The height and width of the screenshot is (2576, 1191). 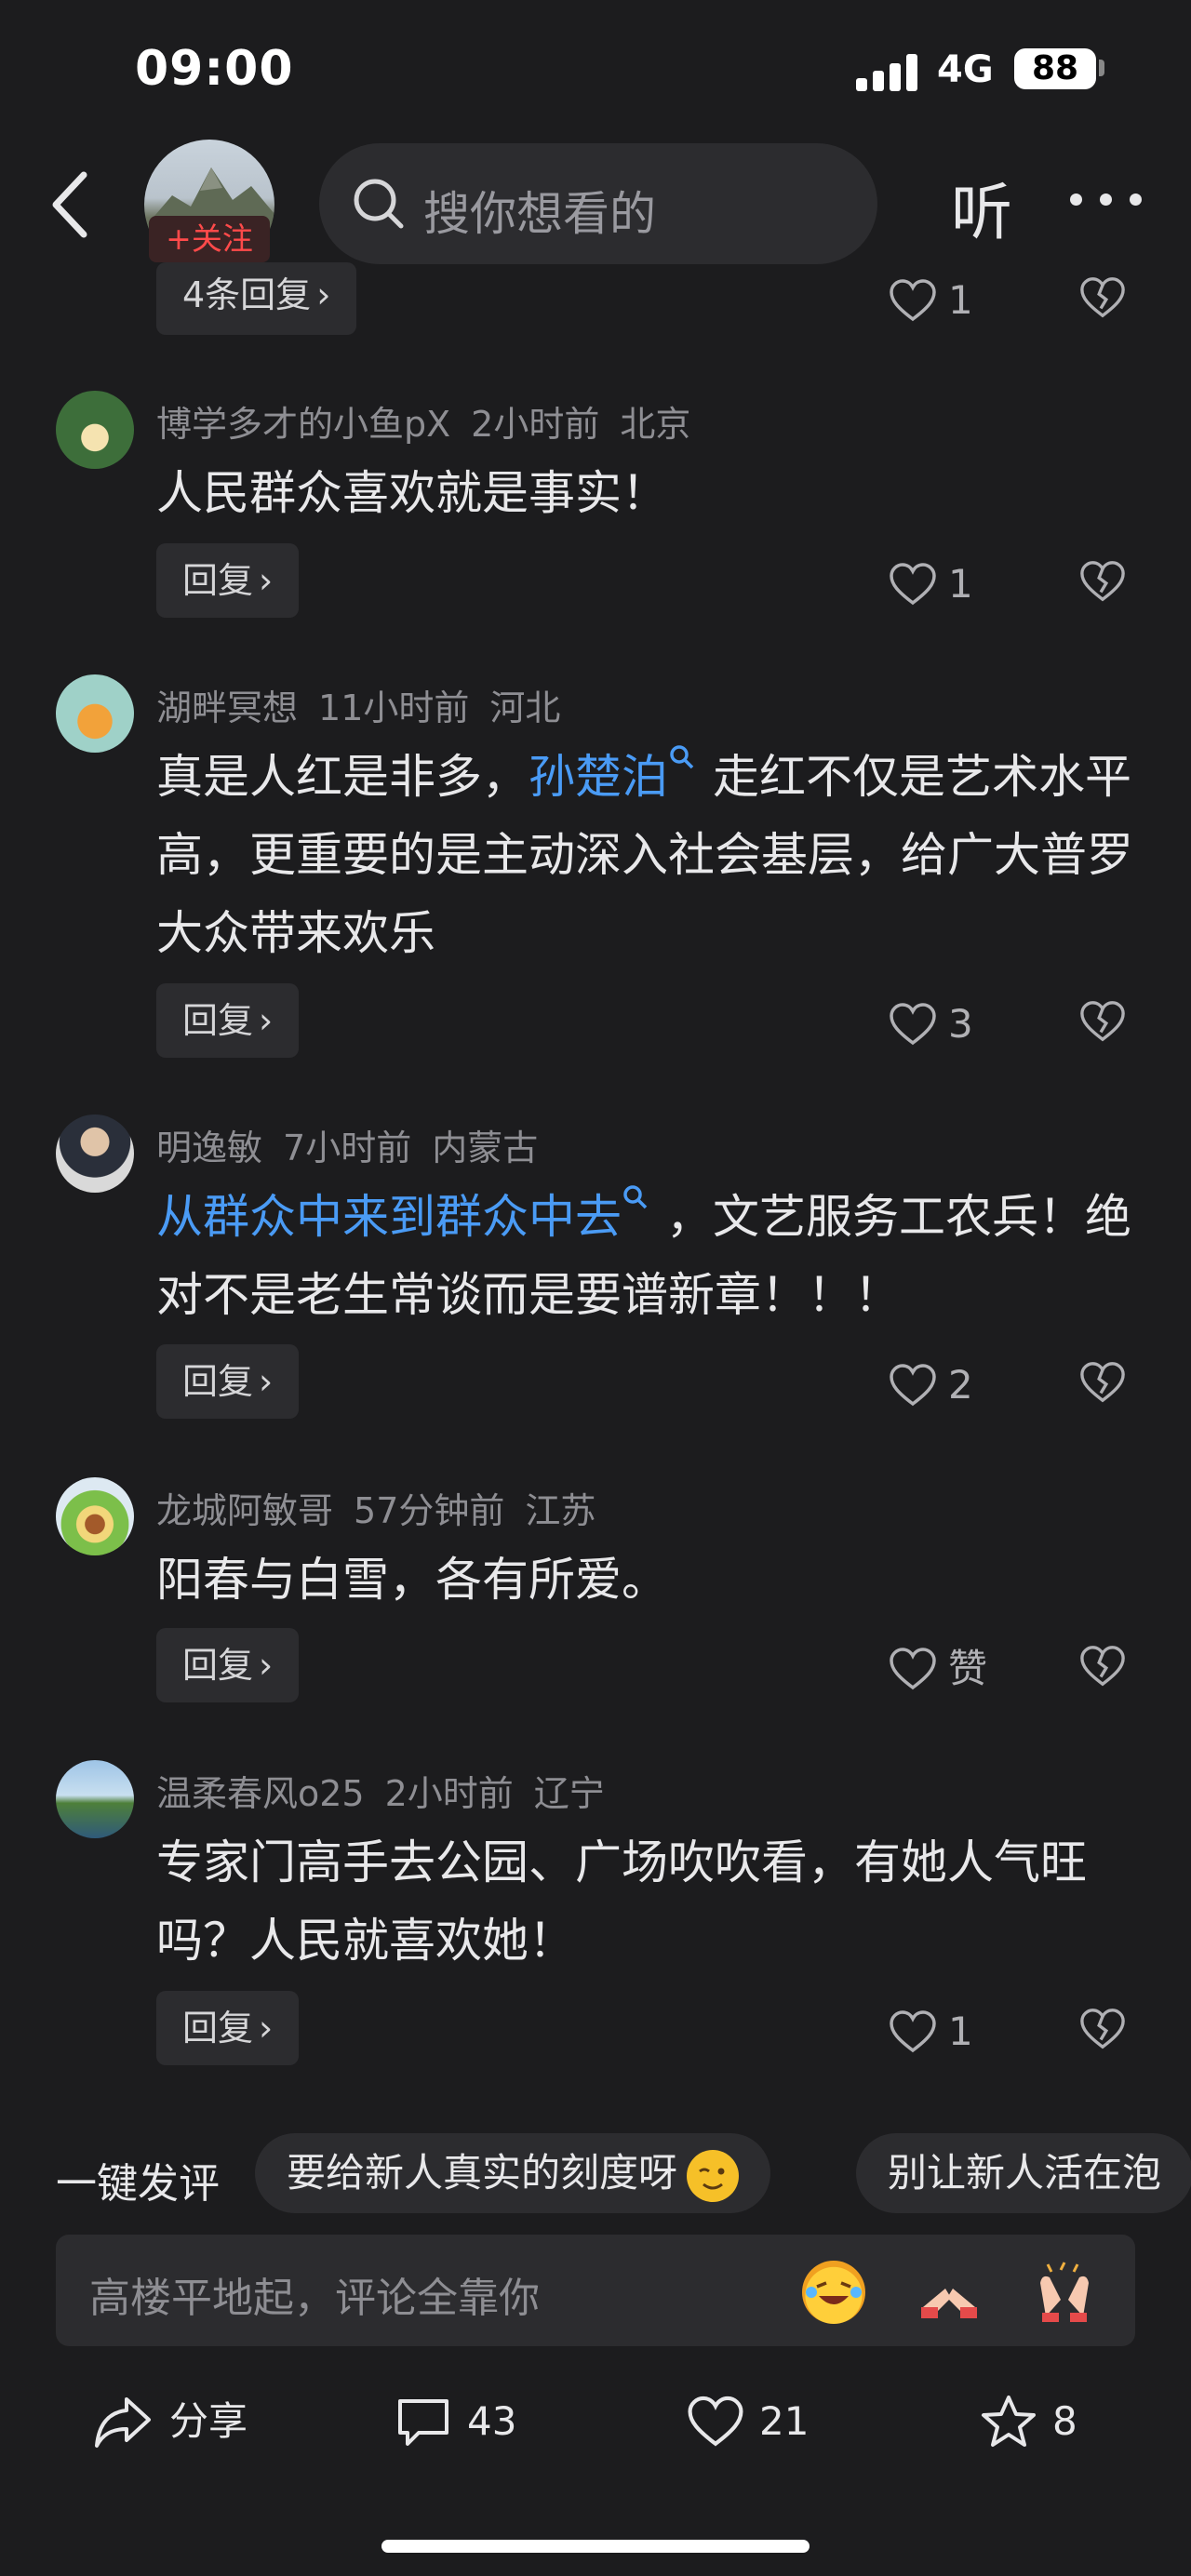 What do you see at coordinates (380, 1790) in the screenshot?
I see `comment-meta: 温柔春风o25 2小时前 辽宁` at bounding box center [380, 1790].